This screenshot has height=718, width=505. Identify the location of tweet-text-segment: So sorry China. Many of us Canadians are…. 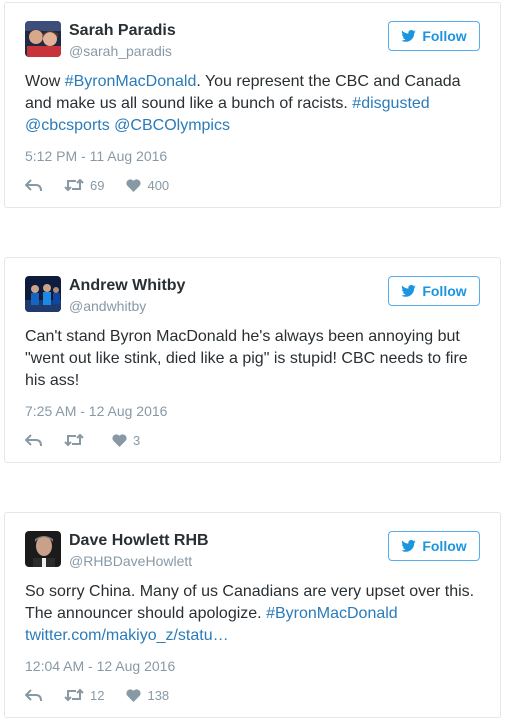
(250, 602).